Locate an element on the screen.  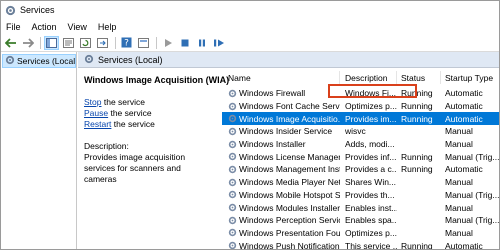
menu-help: Help is located at coordinates (107, 27).